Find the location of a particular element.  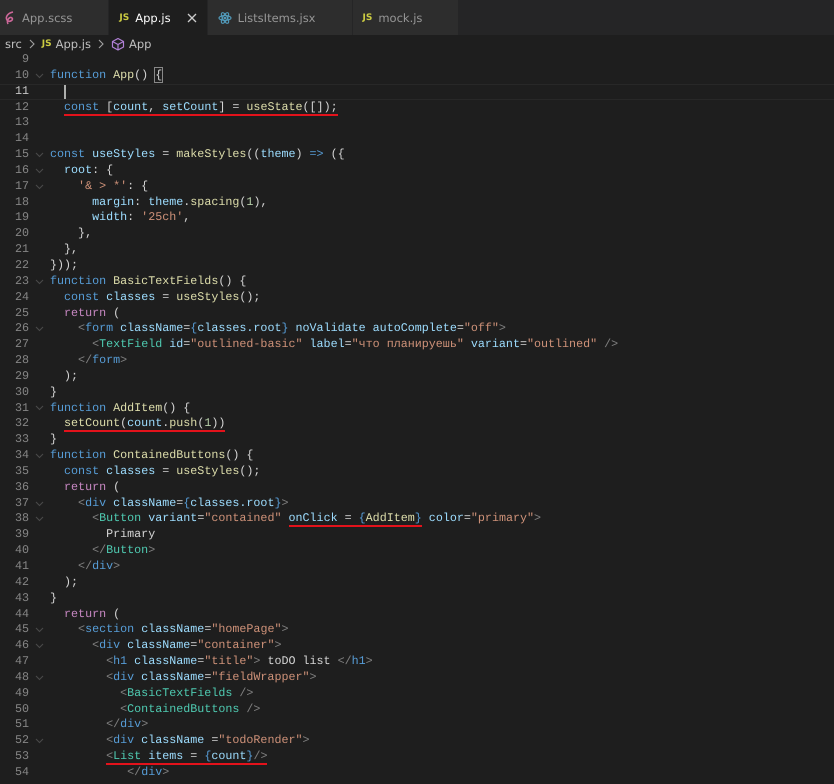

code-line: function App() { is located at coordinates (106, 76).